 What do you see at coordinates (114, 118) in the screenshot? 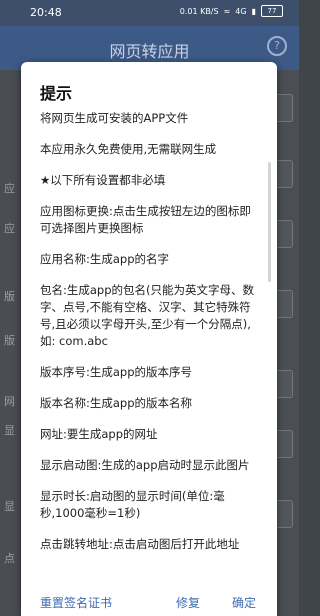
I see `dialog-paragraph: 将网页生成可安装的APP文件` at bounding box center [114, 118].